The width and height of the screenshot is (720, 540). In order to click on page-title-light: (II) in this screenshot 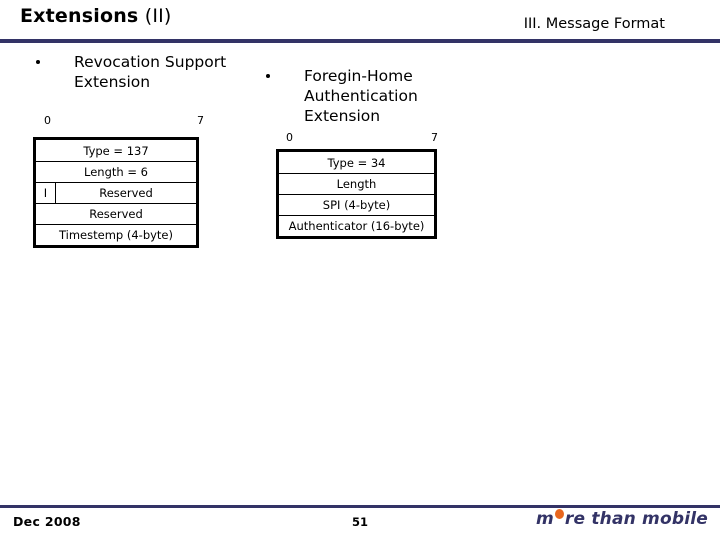, I will do `click(158, 16)`.